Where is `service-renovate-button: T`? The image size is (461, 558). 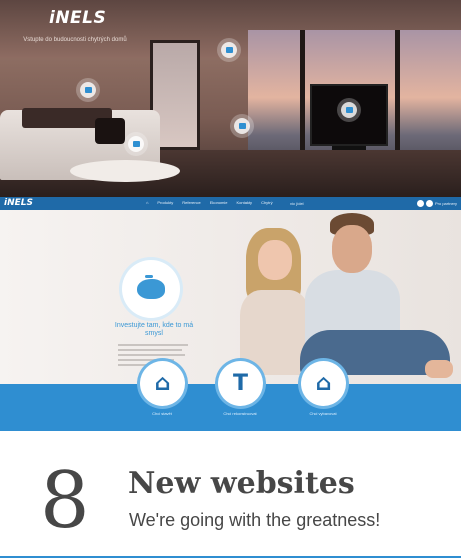 service-renovate-button: T is located at coordinates (240, 383).